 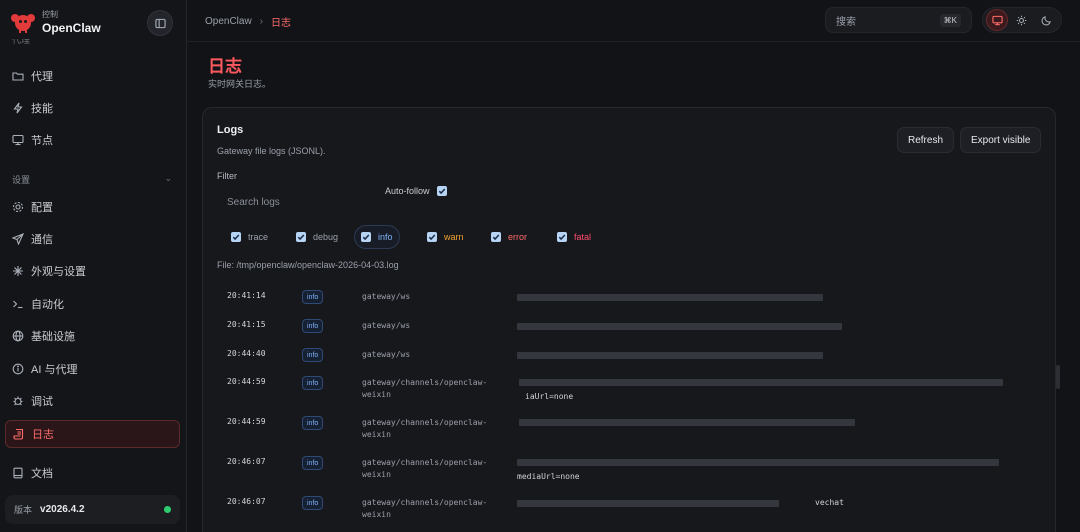 I want to click on level-filter-info: info, so click(x=377, y=237).